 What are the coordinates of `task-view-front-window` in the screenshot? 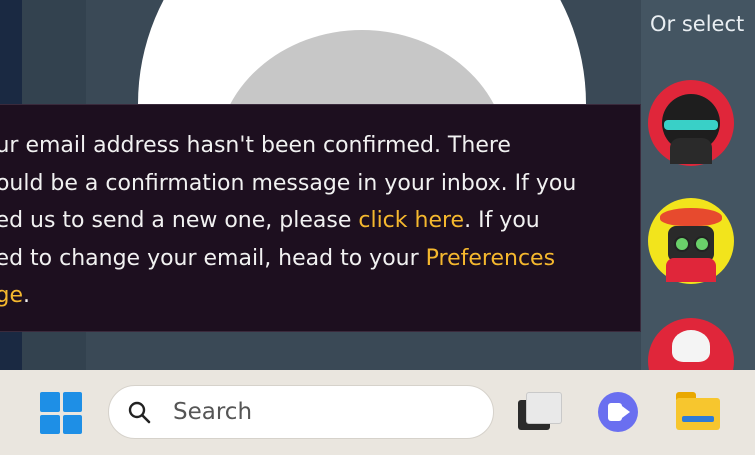 It's located at (544, 408).